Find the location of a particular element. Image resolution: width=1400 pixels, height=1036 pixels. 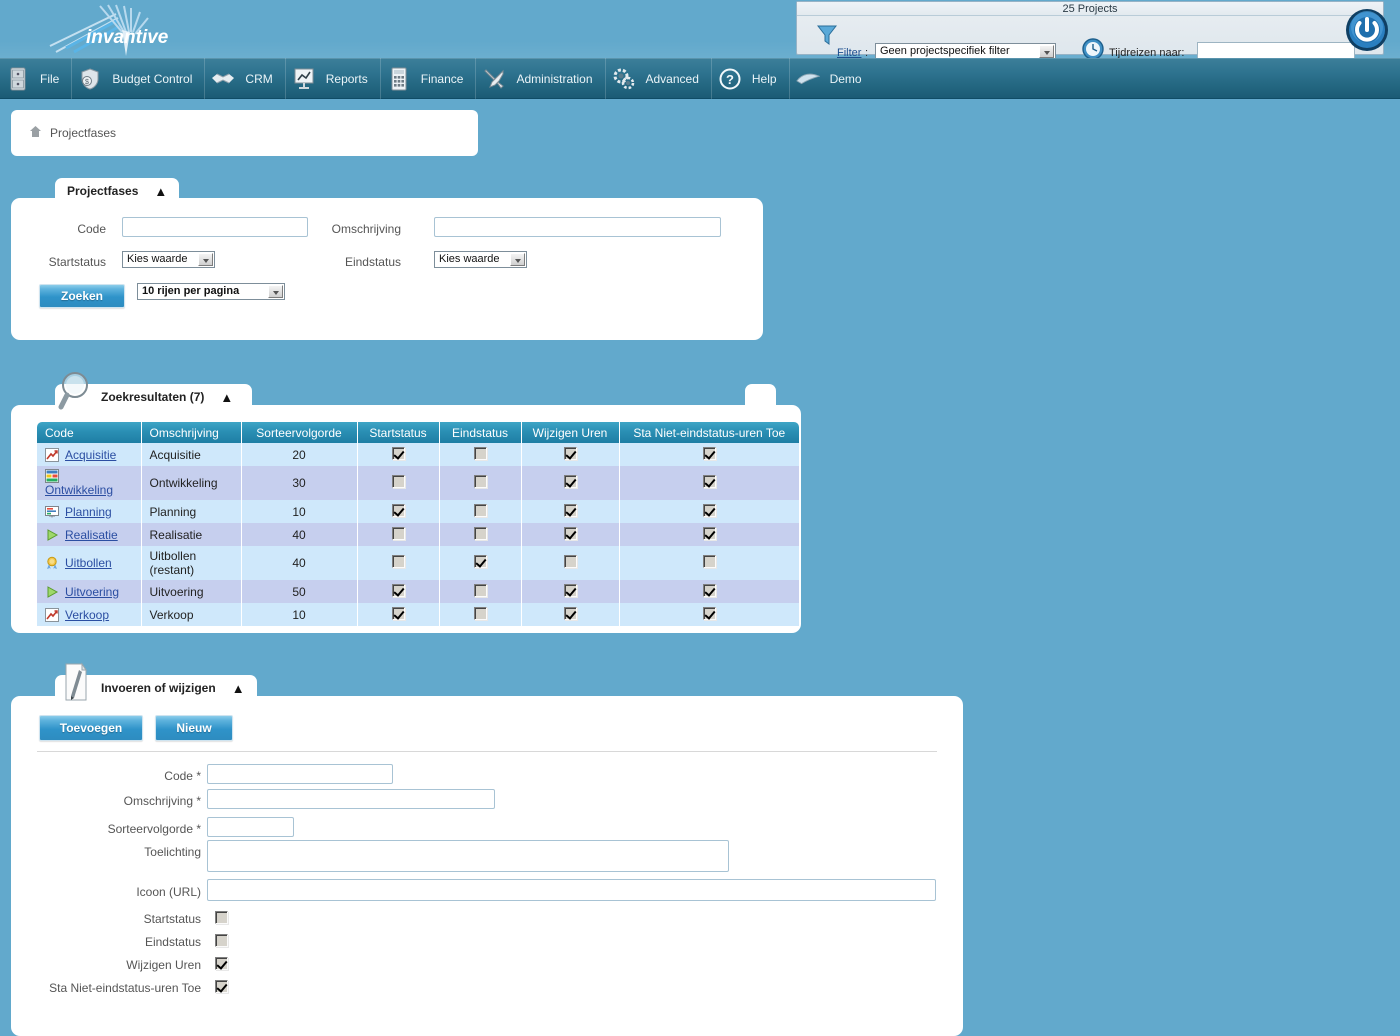

menu-item-crm: CRM is located at coordinates (245, 78).